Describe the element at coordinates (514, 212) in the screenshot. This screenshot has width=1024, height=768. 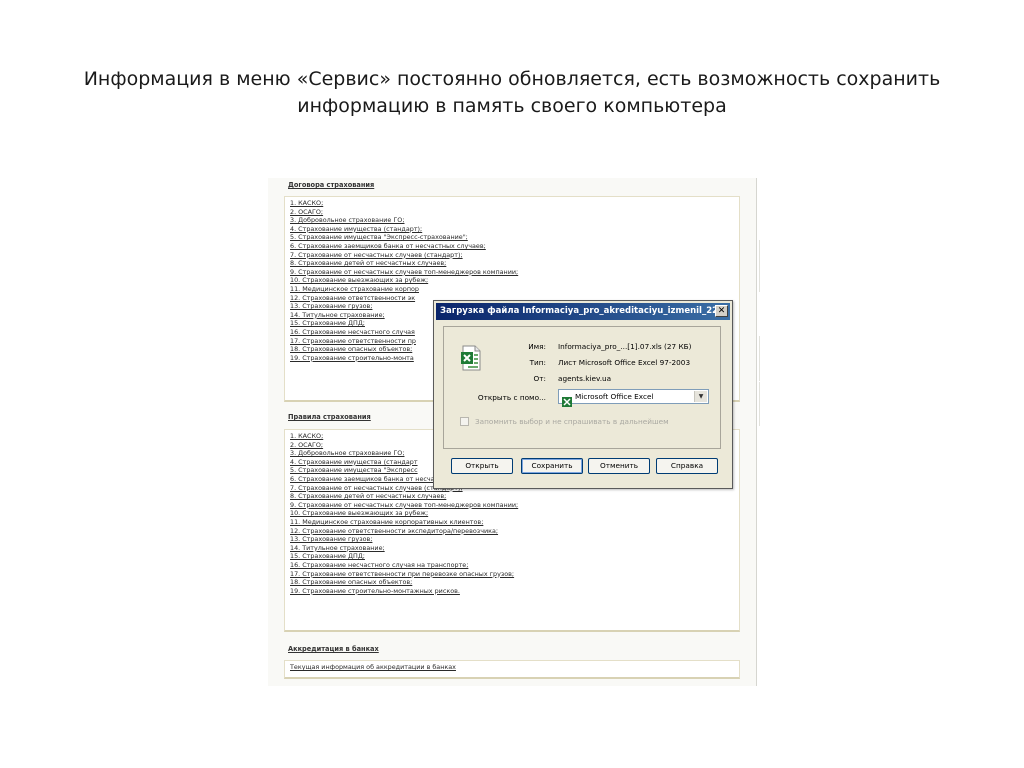
I see `list-item: 2. ОСАГО;` at that location.